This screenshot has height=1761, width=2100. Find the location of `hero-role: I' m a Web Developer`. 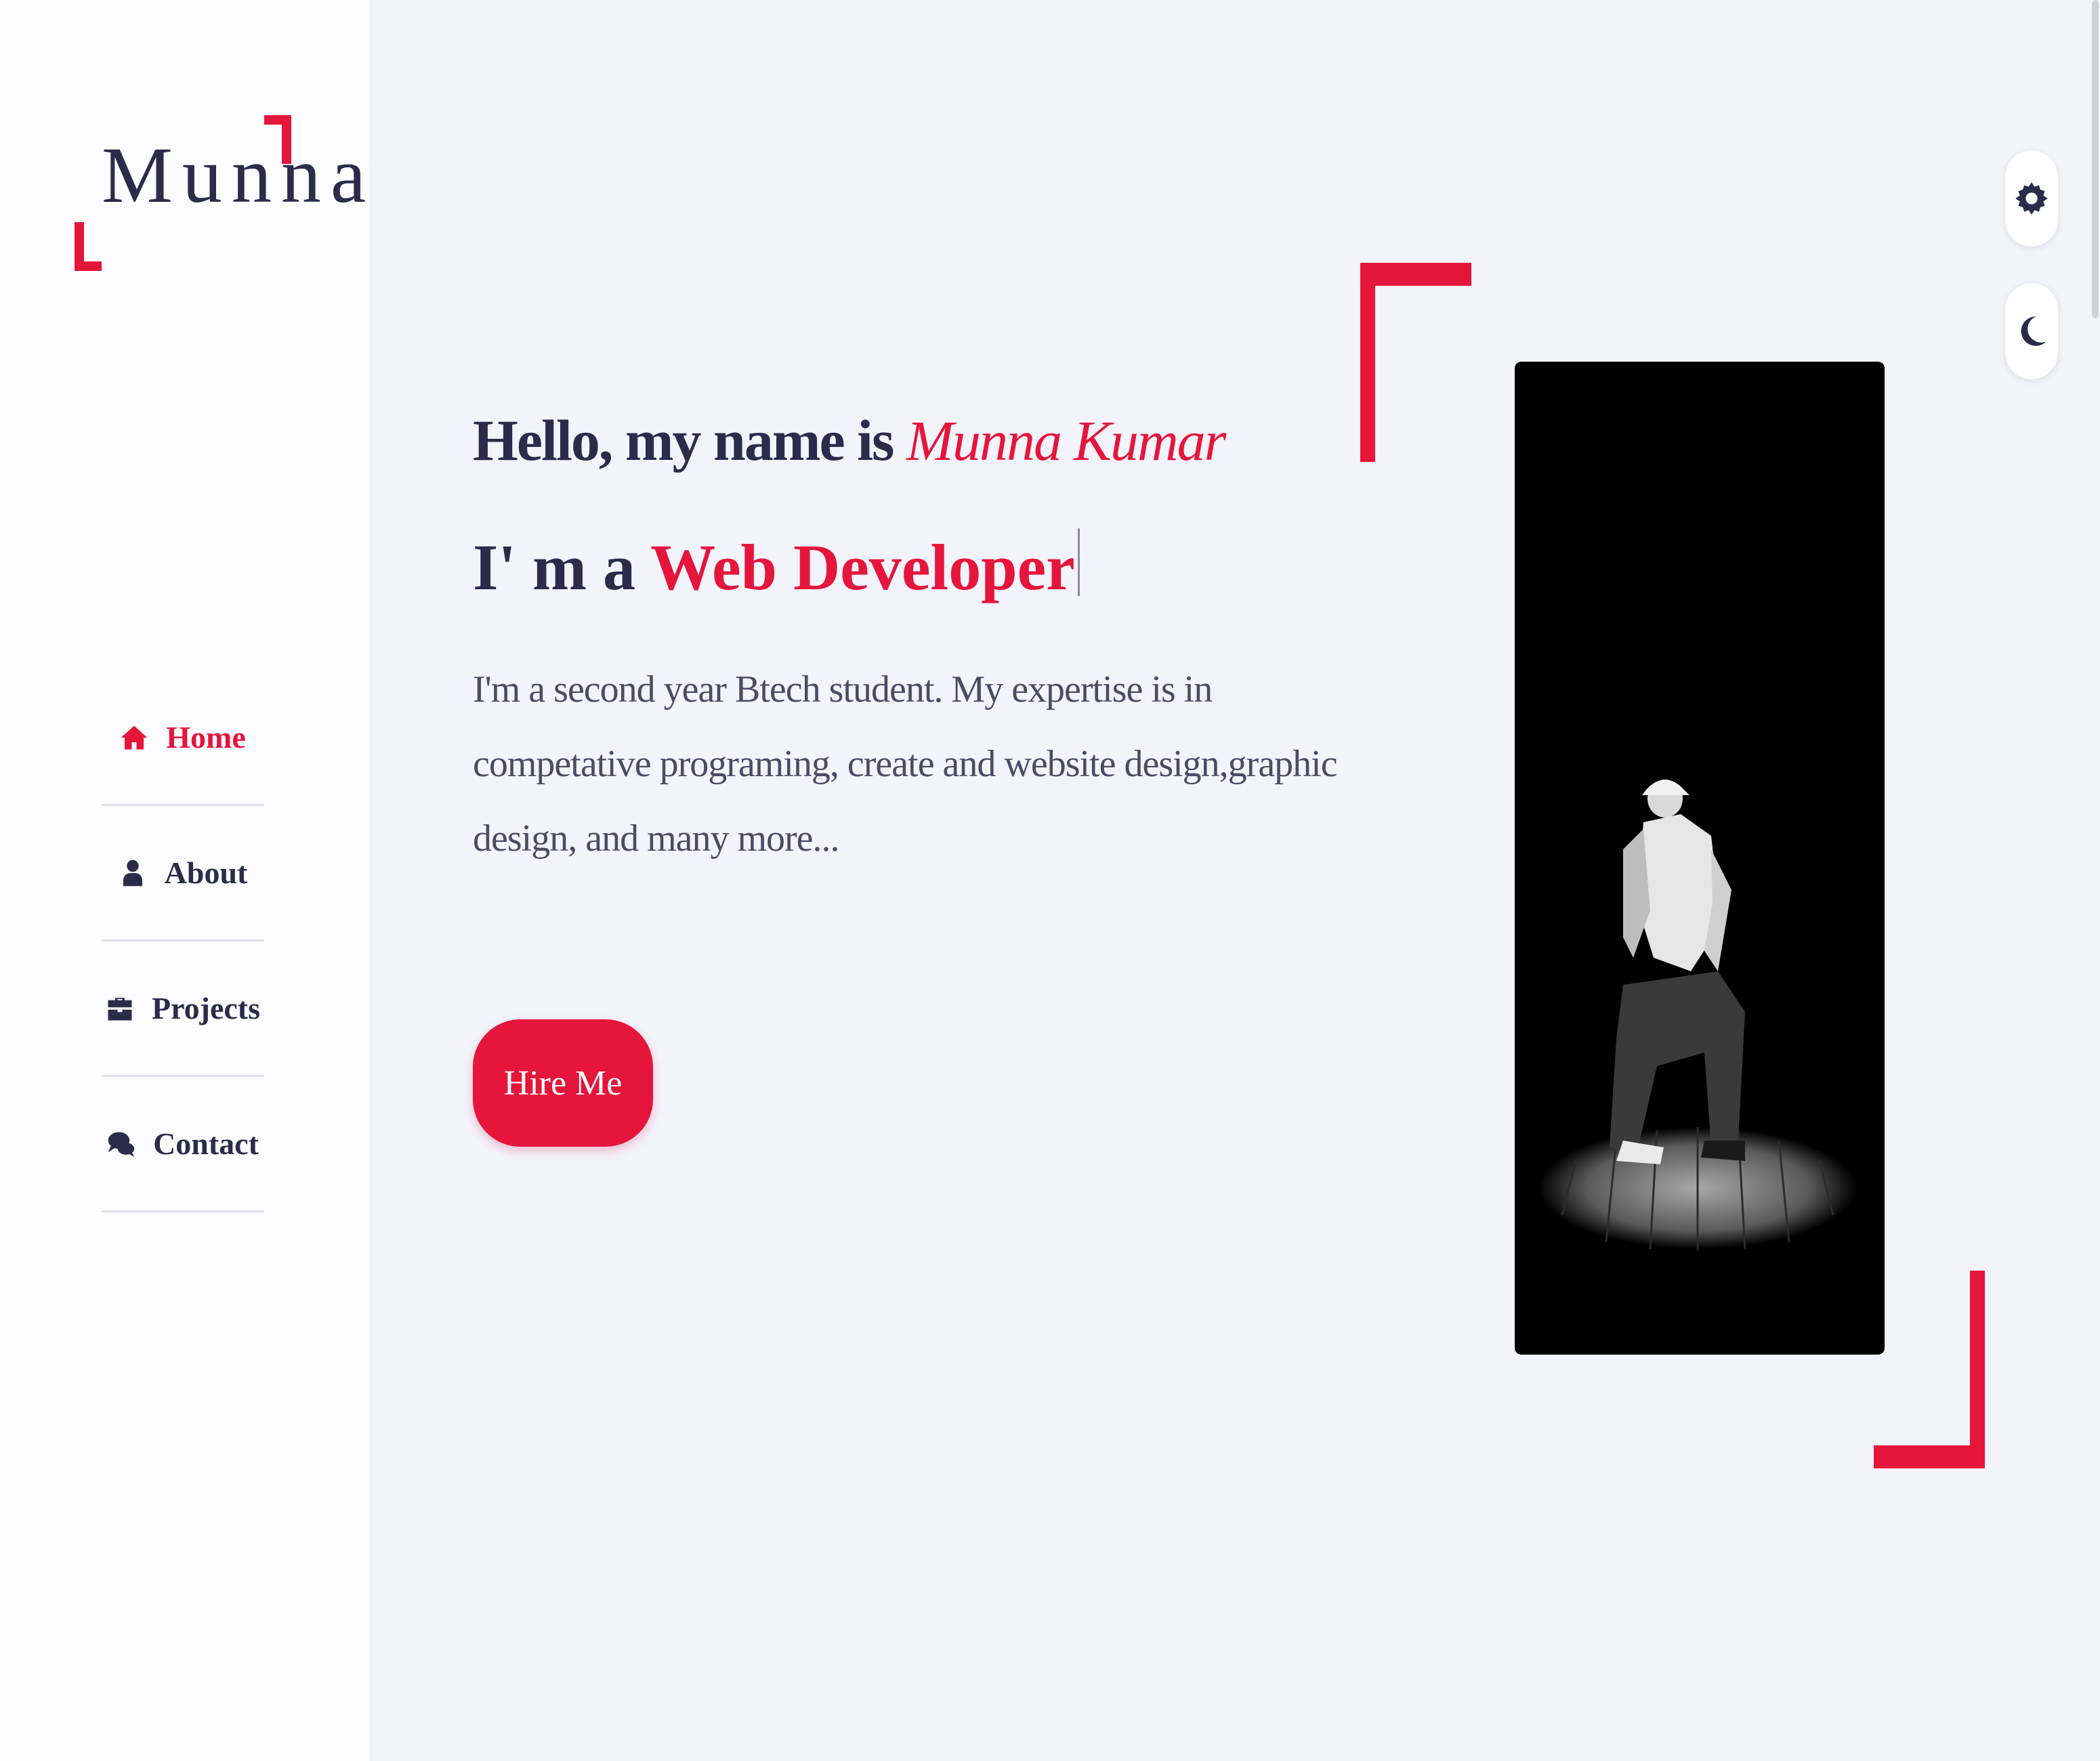

hero-role: I' m a Web Developer is located at coordinates (920, 566).